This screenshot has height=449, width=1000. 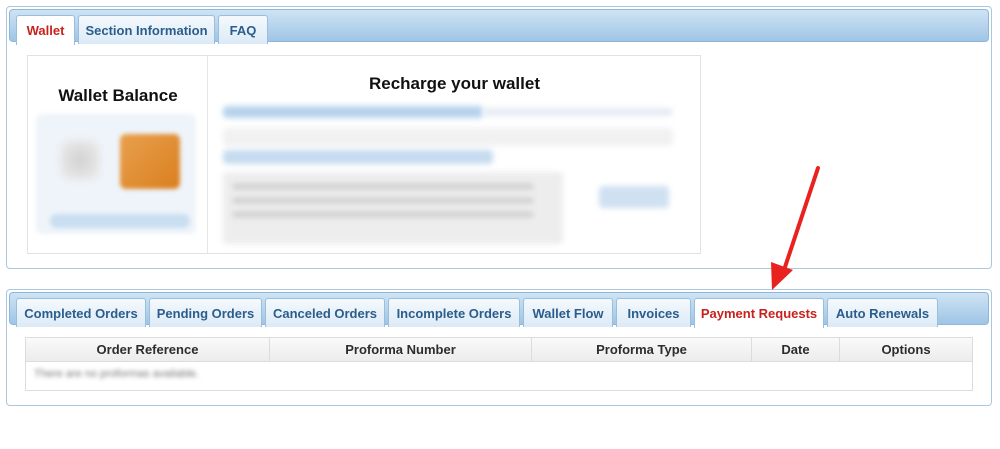 What do you see at coordinates (568, 312) in the screenshot?
I see `tab-wallet-flow: Wallet Flow` at bounding box center [568, 312].